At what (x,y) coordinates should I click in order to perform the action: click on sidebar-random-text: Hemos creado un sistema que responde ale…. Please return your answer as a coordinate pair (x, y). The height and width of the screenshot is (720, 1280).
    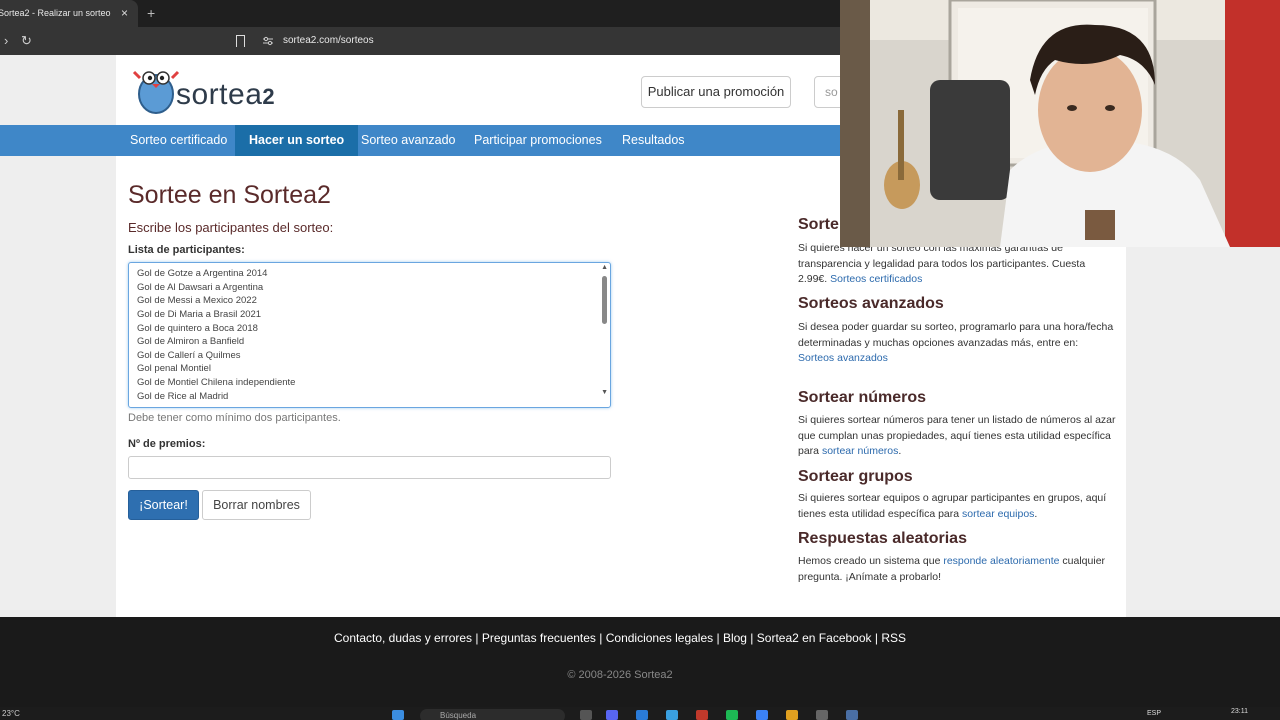
    Looking at the image, I should click on (952, 569).